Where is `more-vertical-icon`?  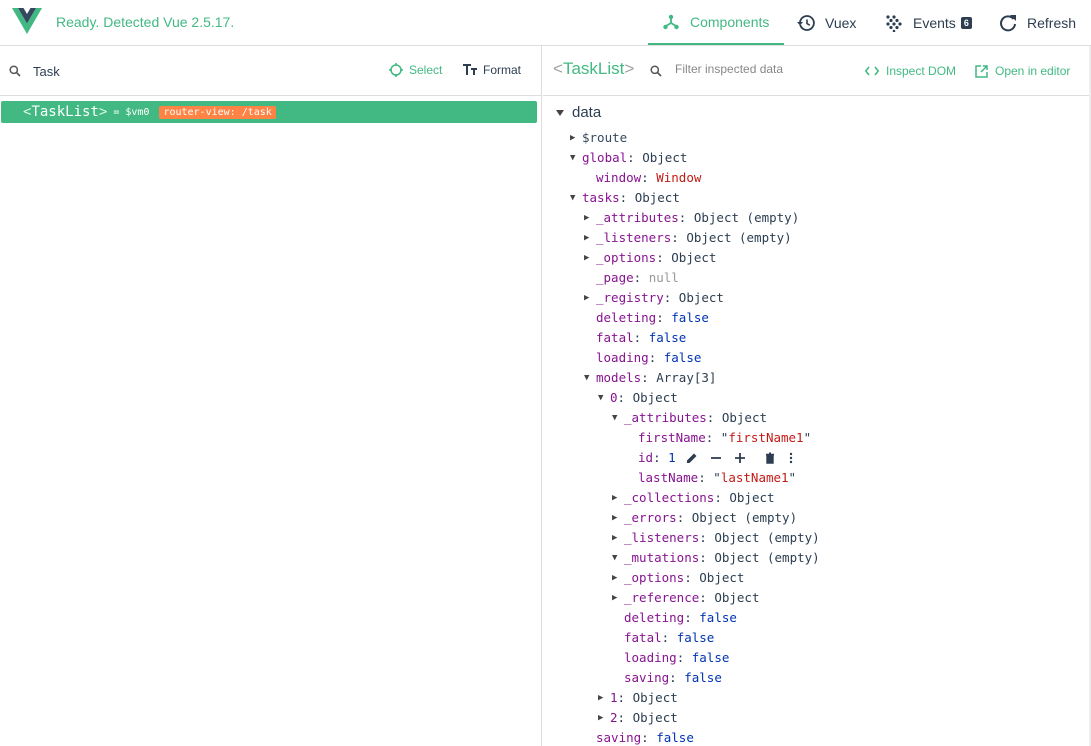
more-vertical-icon is located at coordinates (791, 458).